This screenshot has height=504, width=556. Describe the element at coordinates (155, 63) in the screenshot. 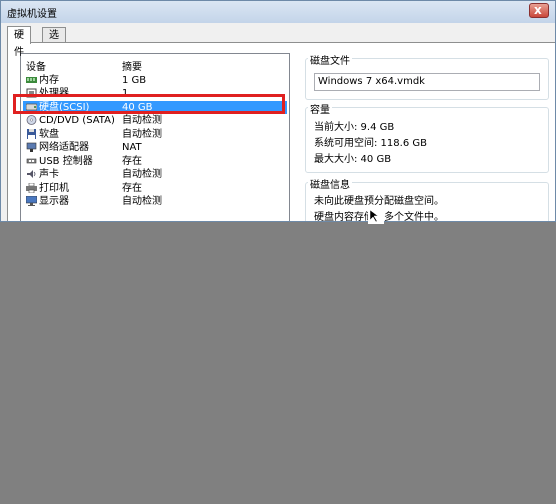

I see `list-header: 设备 摘要` at that location.